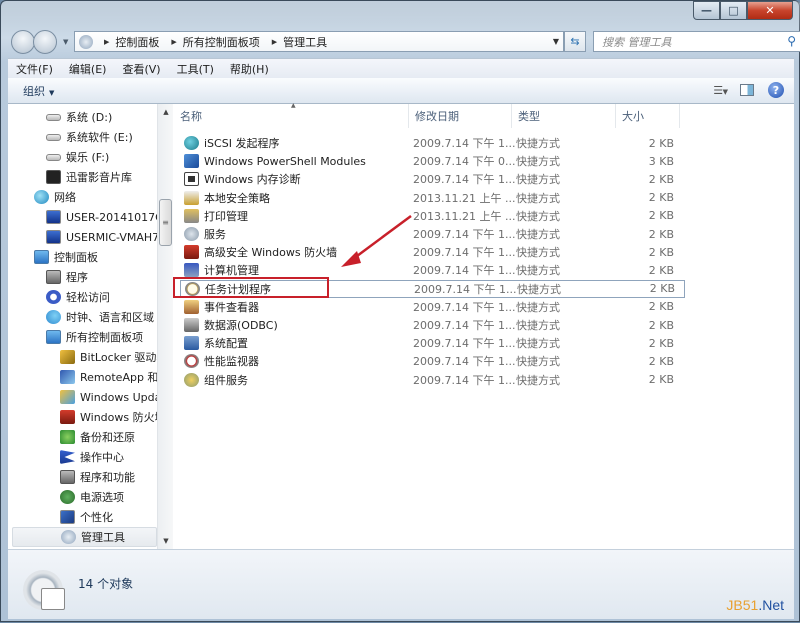  Describe the element at coordinates (112, 217) in the screenshot. I see `nav-item-label: USER-20141017QI` at that location.